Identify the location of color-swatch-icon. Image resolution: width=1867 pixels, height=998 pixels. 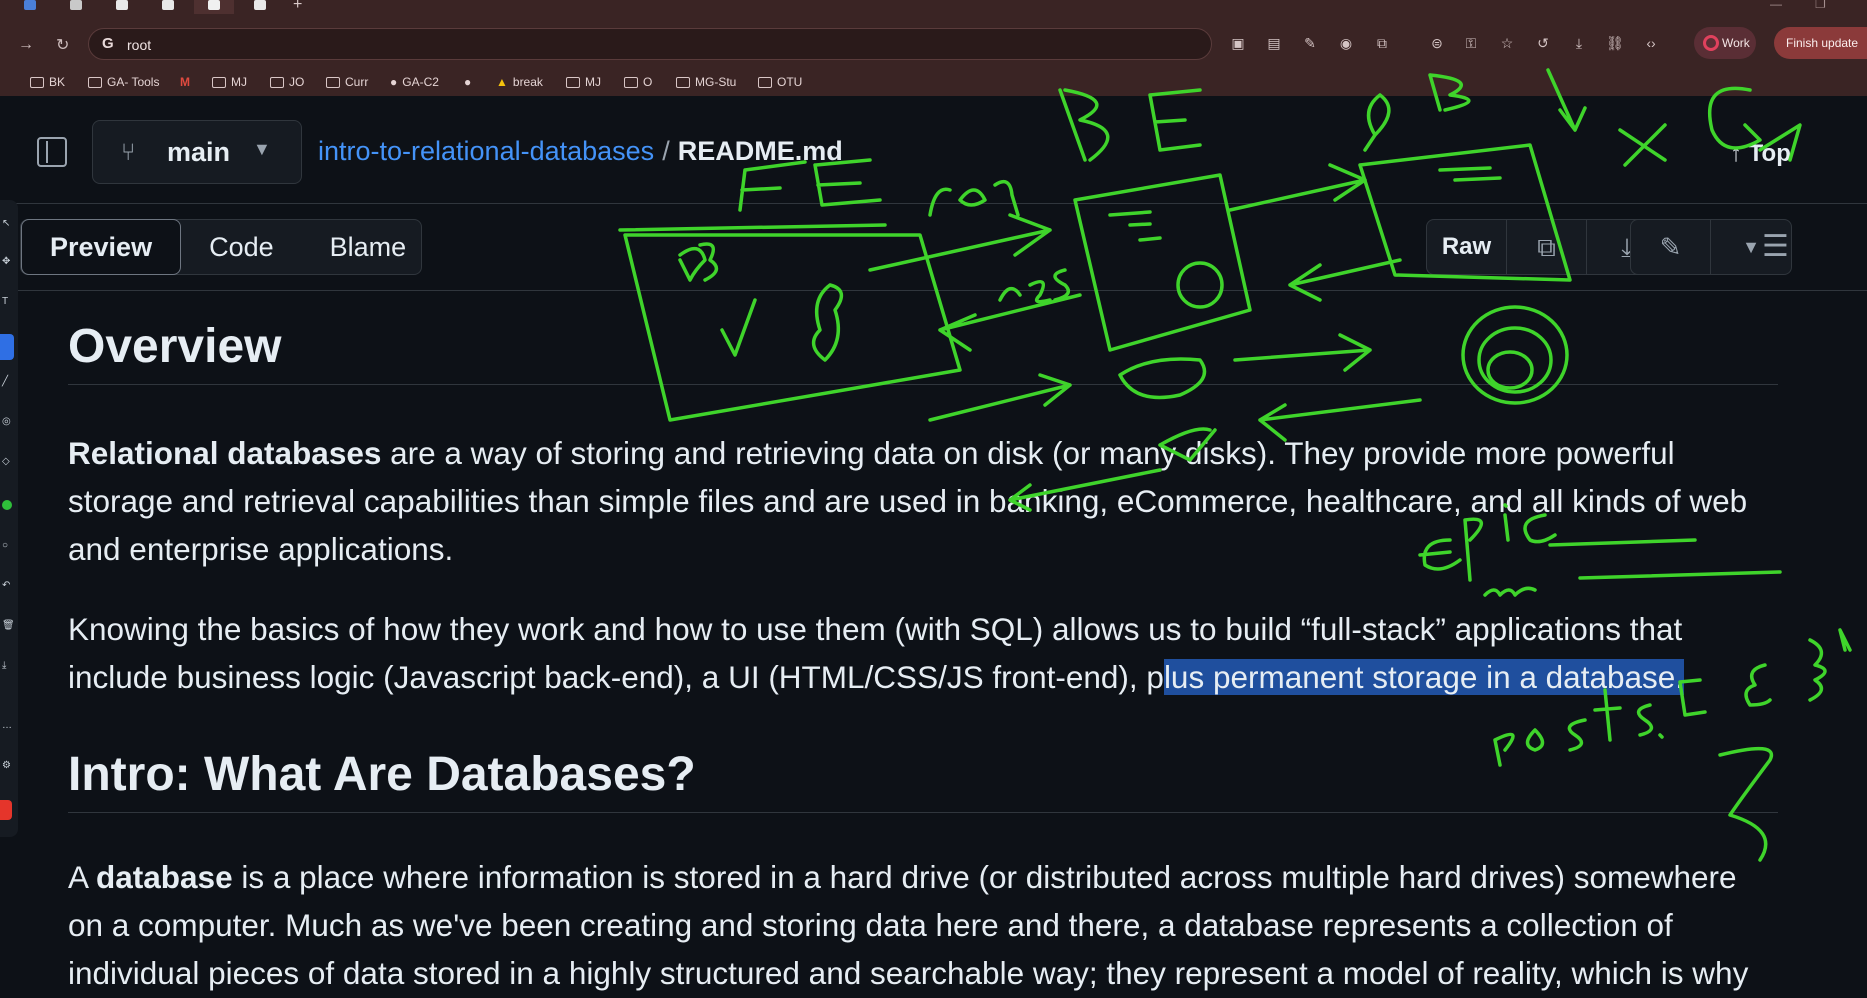
(7, 505).